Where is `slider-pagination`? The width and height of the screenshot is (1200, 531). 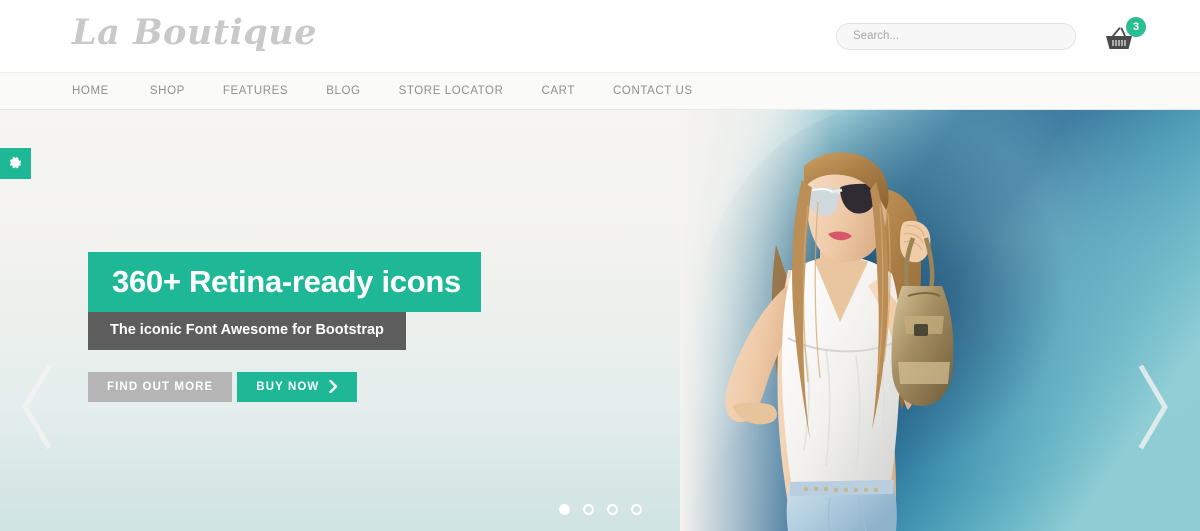
slider-pagination is located at coordinates (600, 509).